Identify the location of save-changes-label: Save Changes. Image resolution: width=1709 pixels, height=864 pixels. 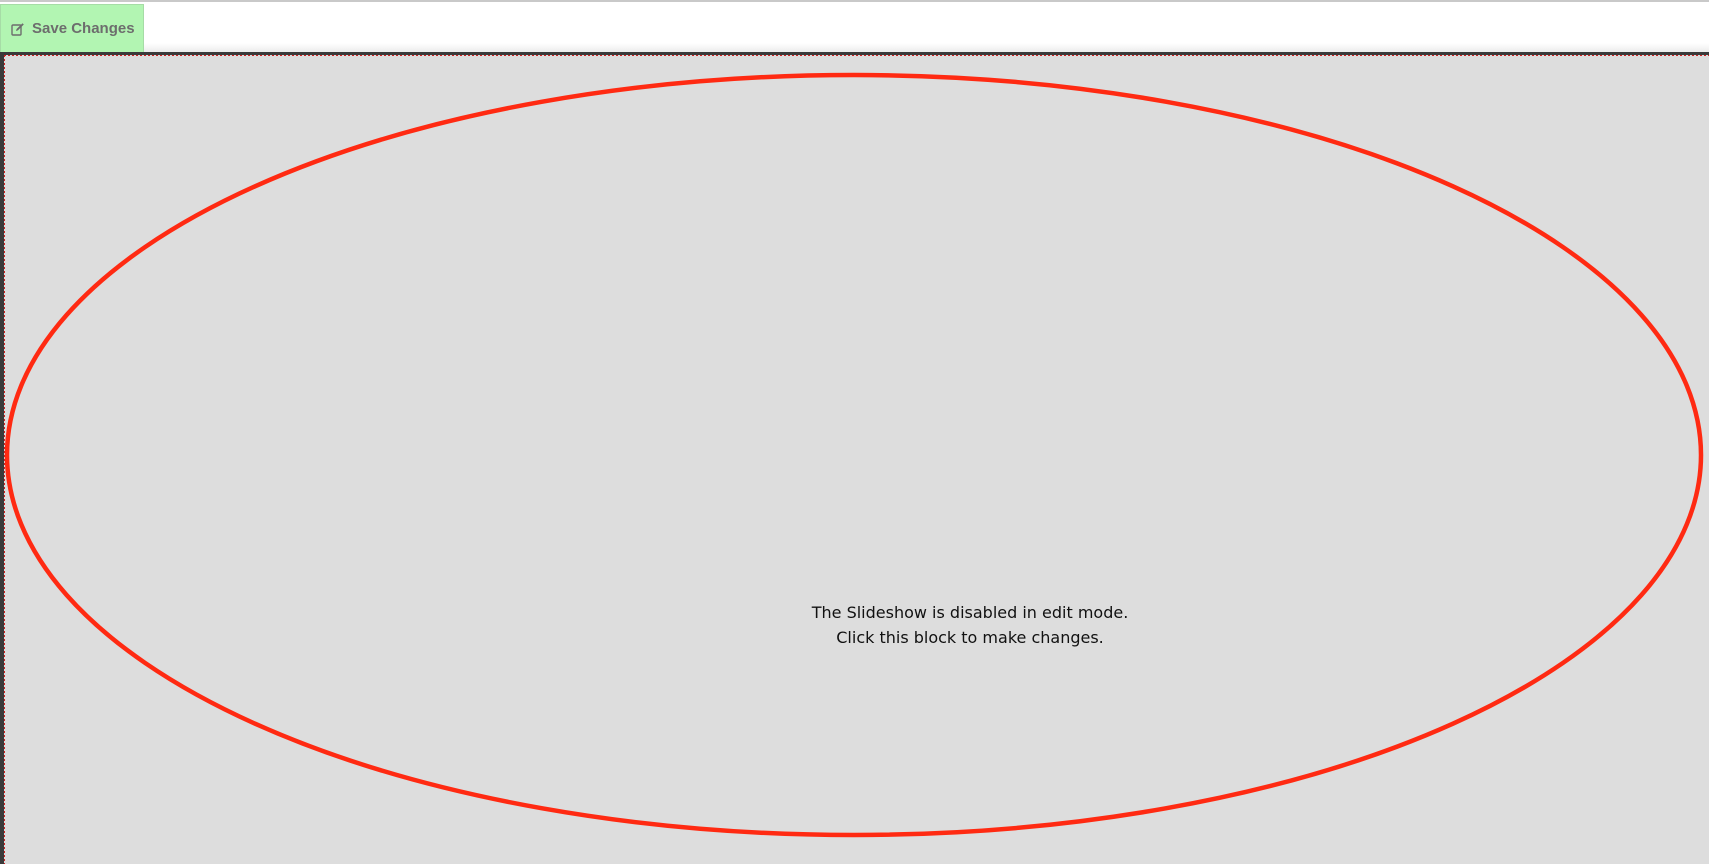
(83, 28).